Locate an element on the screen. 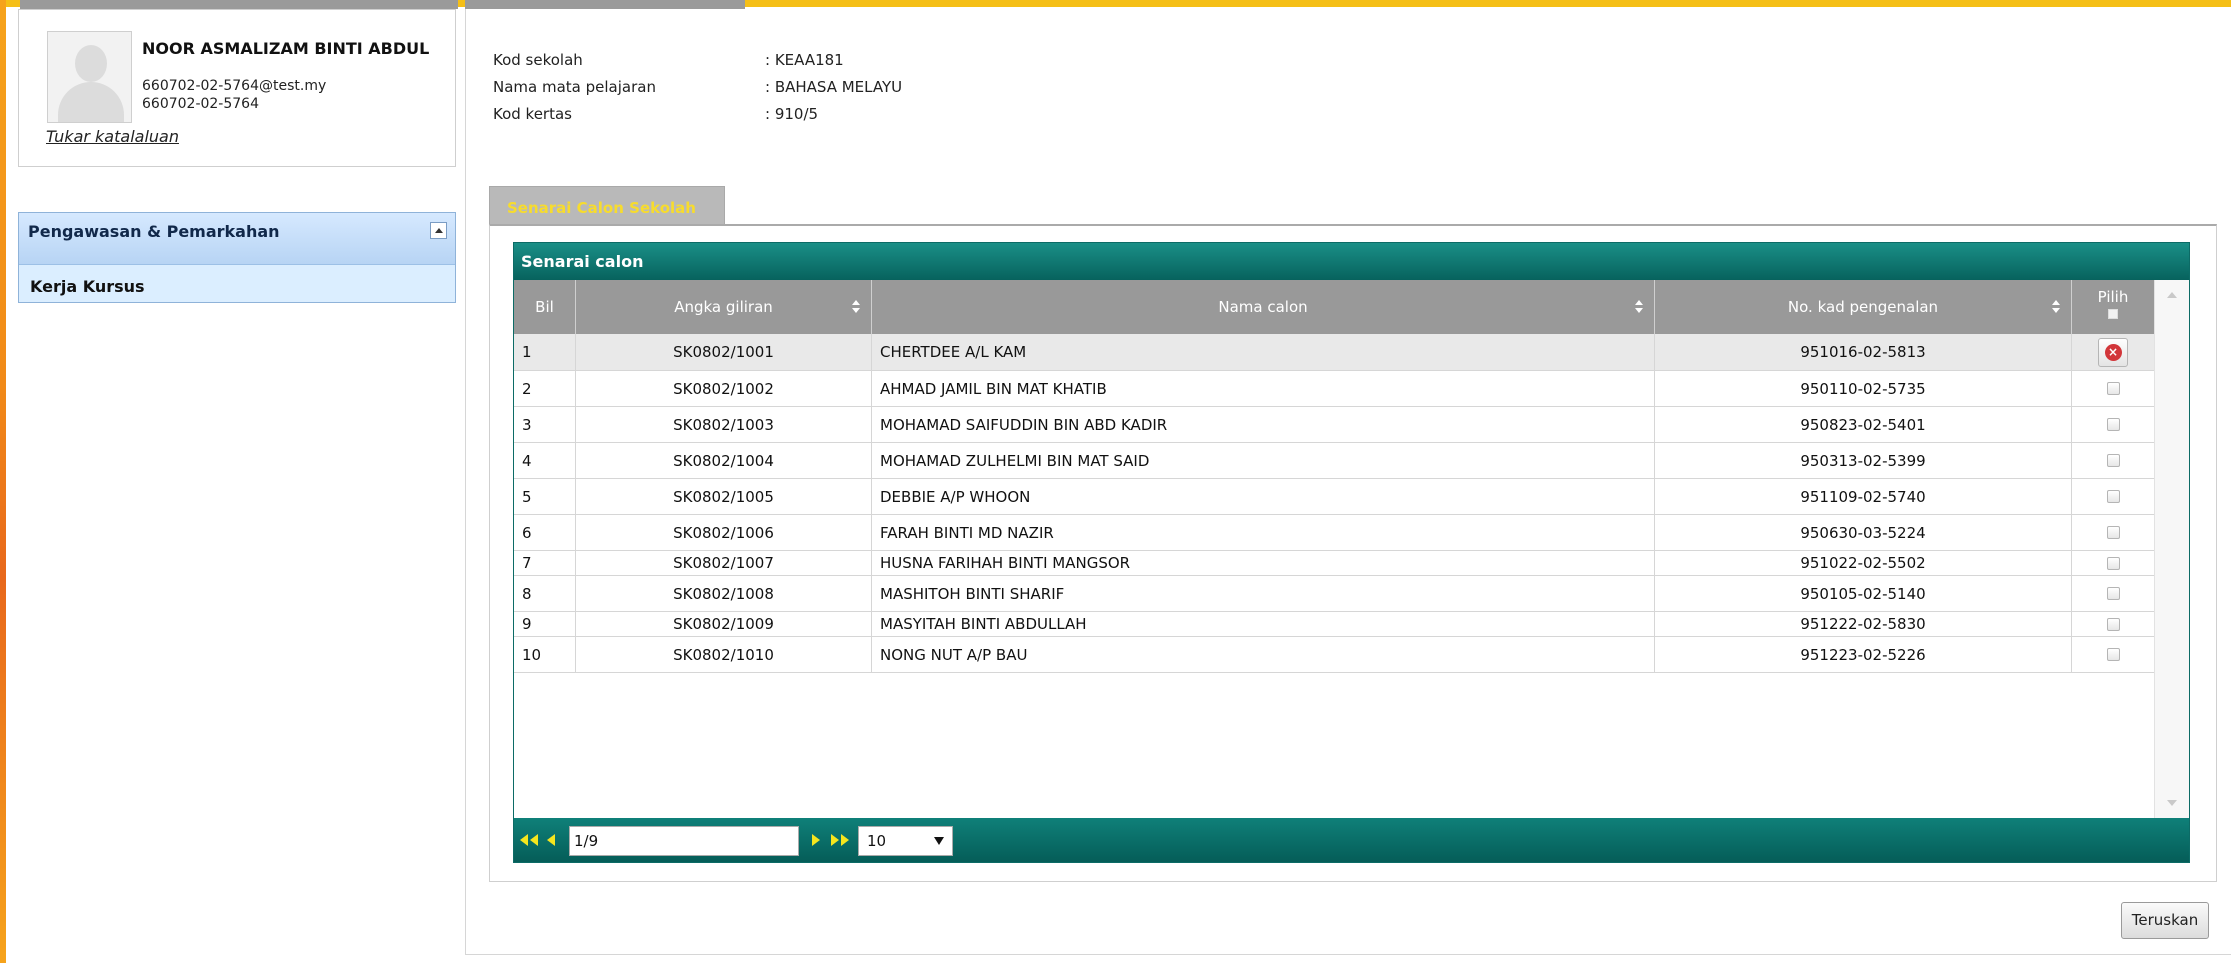 The height and width of the screenshot is (963, 2231). cell-no-kad-pengenalan: 950110-02-5735 is located at coordinates (1863, 388).